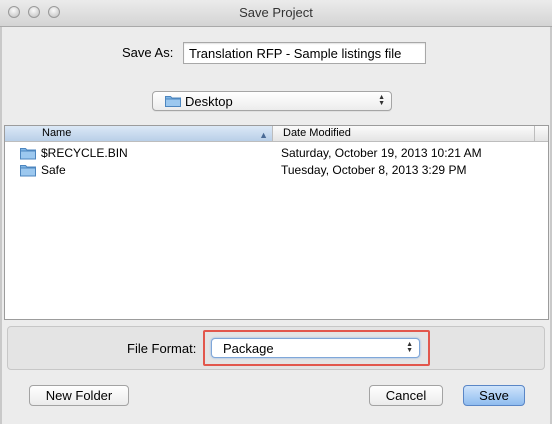  Describe the element at coordinates (53, 170) in the screenshot. I see `file-name: Safe` at that location.